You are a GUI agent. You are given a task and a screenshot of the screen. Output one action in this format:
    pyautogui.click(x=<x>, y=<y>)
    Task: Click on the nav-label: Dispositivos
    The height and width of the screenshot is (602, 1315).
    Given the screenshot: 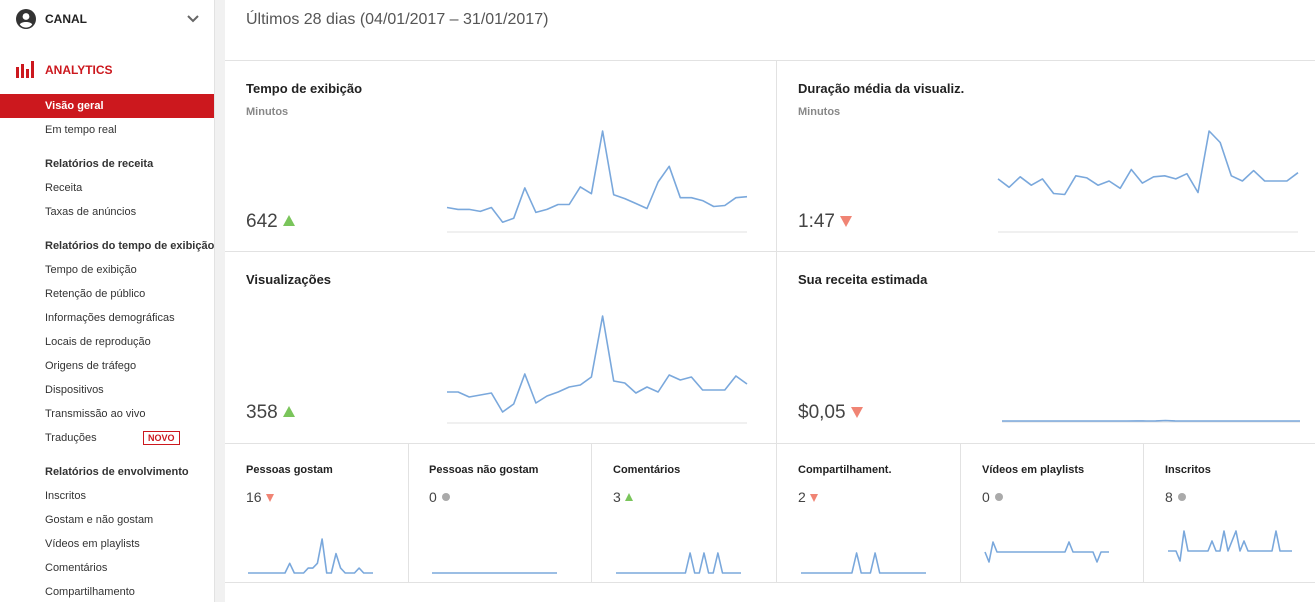 What is the action you would take?
    pyautogui.click(x=74, y=390)
    